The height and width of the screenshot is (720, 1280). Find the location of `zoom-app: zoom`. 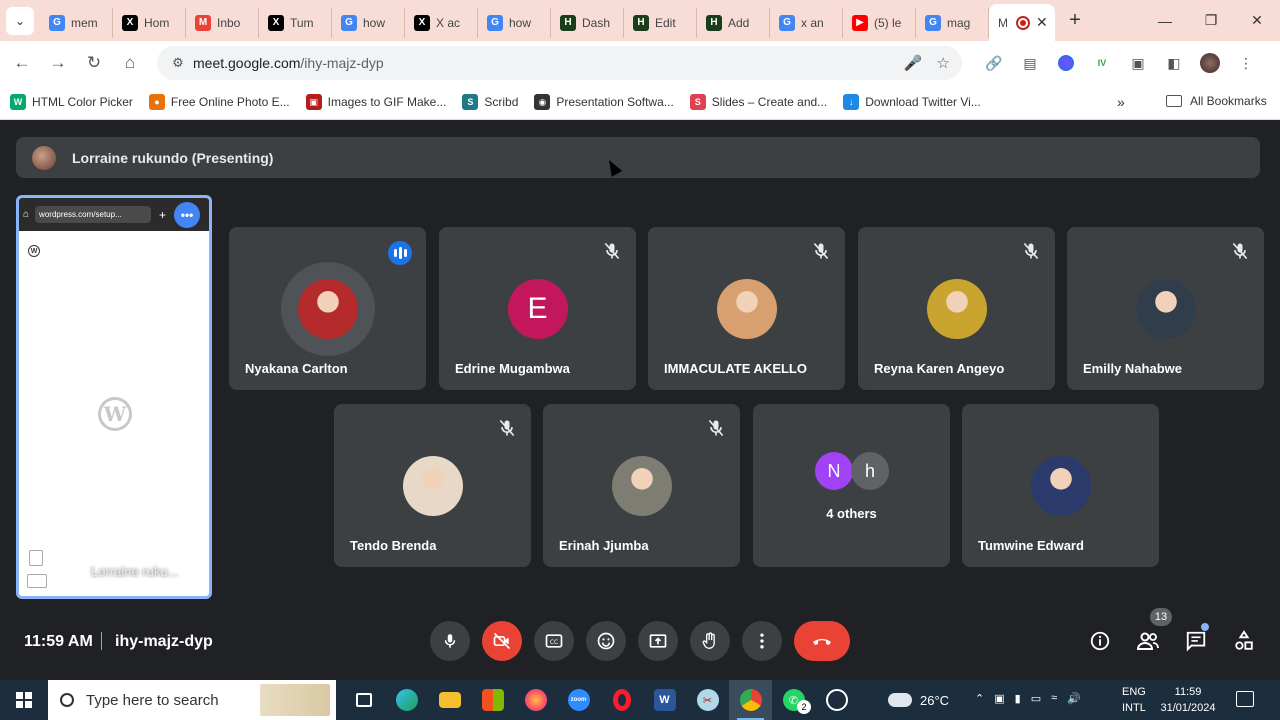

zoom-app: zoom is located at coordinates (578, 700).